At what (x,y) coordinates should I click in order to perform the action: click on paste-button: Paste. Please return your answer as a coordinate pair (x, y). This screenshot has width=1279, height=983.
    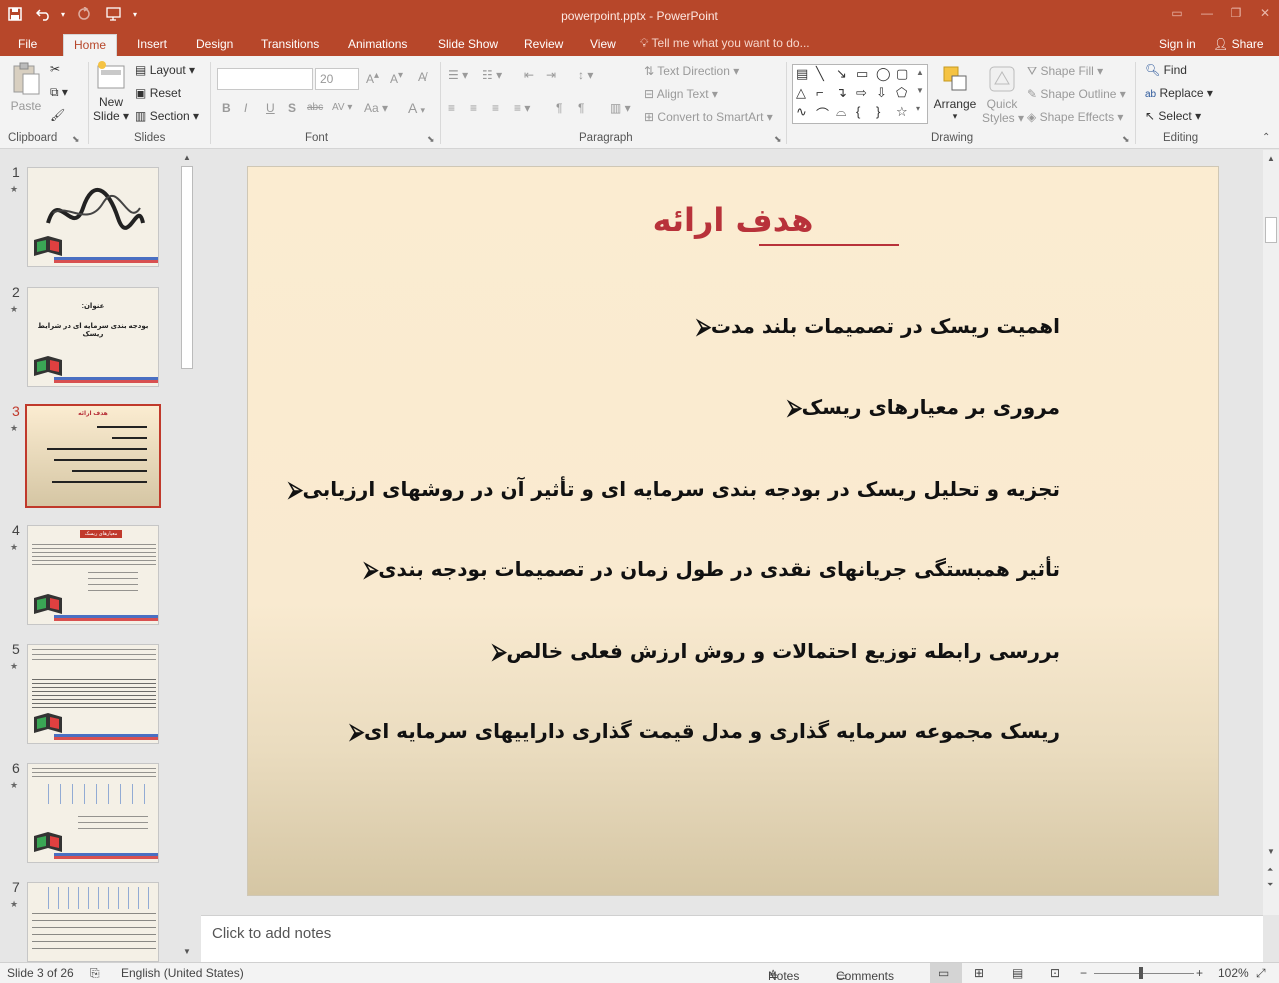
    Looking at the image, I should click on (26, 86).